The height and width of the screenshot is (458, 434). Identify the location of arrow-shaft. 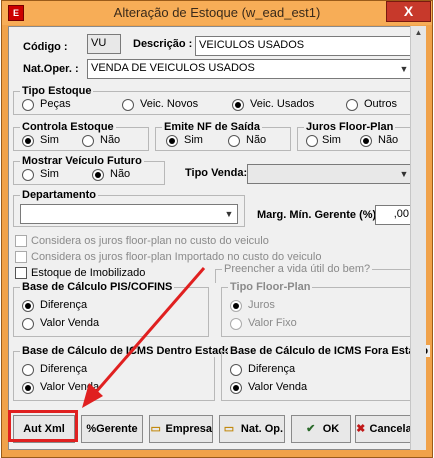
(150, 330).